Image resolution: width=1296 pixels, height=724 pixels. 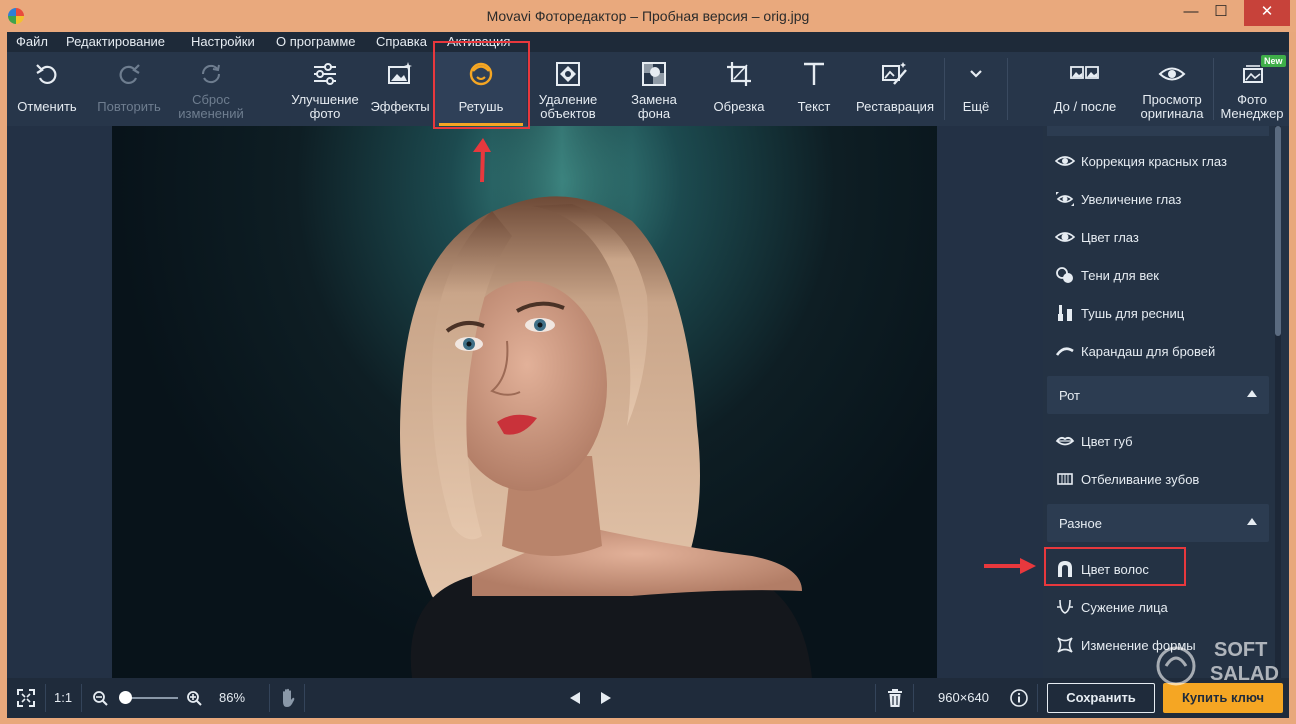 What do you see at coordinates (63, 698) in the screenshot?
I see `zoom-1-to-1-button: 1:1` at bounding box center [63, 698].